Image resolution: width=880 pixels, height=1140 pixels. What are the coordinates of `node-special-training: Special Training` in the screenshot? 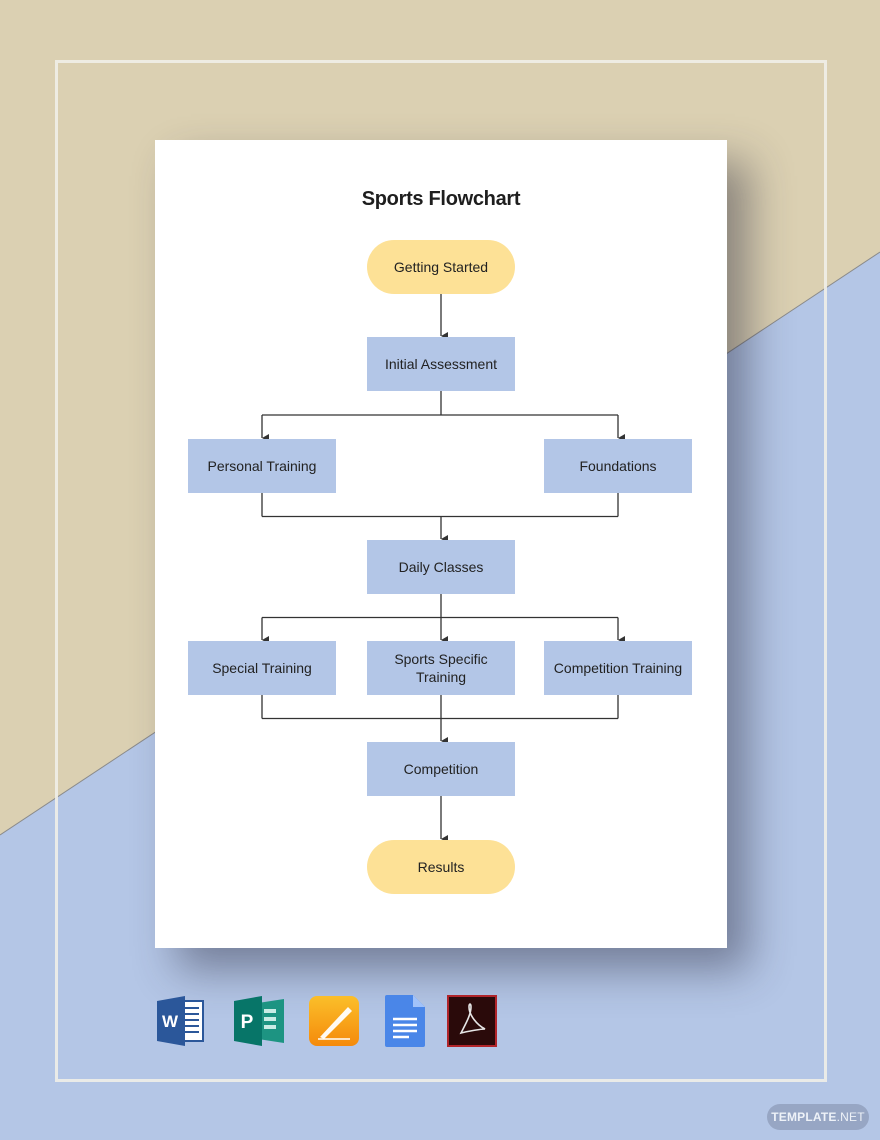 It's located at (262, 668).